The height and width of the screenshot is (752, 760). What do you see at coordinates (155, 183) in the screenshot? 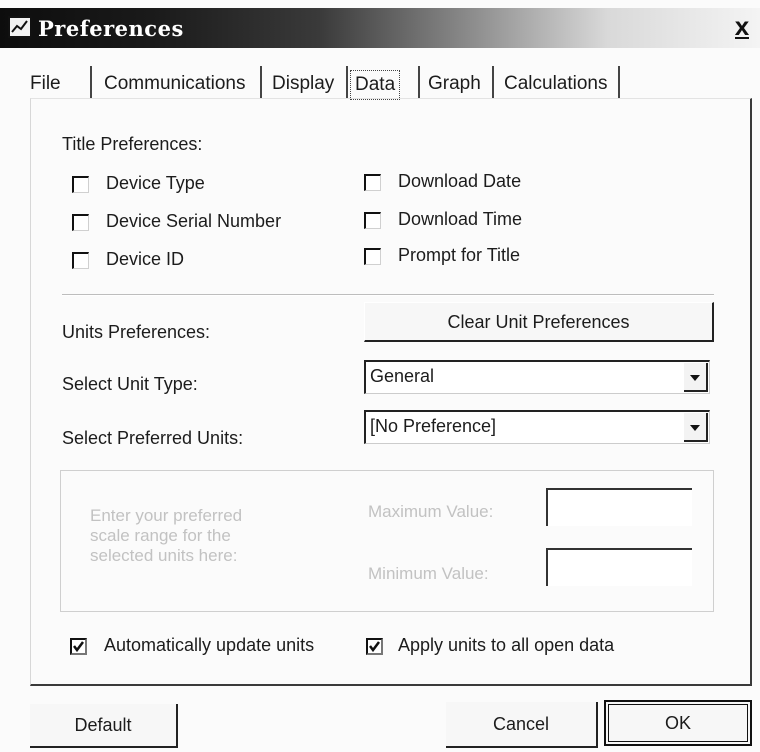
I see `device-type-label: Device Type` at bounding box center [155, 183].